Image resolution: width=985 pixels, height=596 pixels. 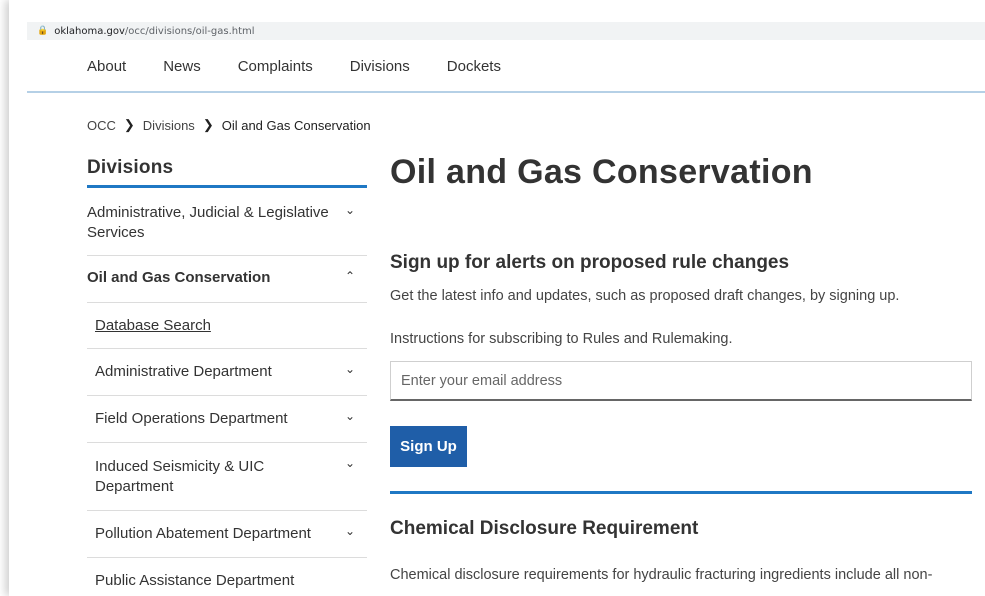 I want to click on page-title: Oil and Gas Conservation, so click(x=601, y=172).